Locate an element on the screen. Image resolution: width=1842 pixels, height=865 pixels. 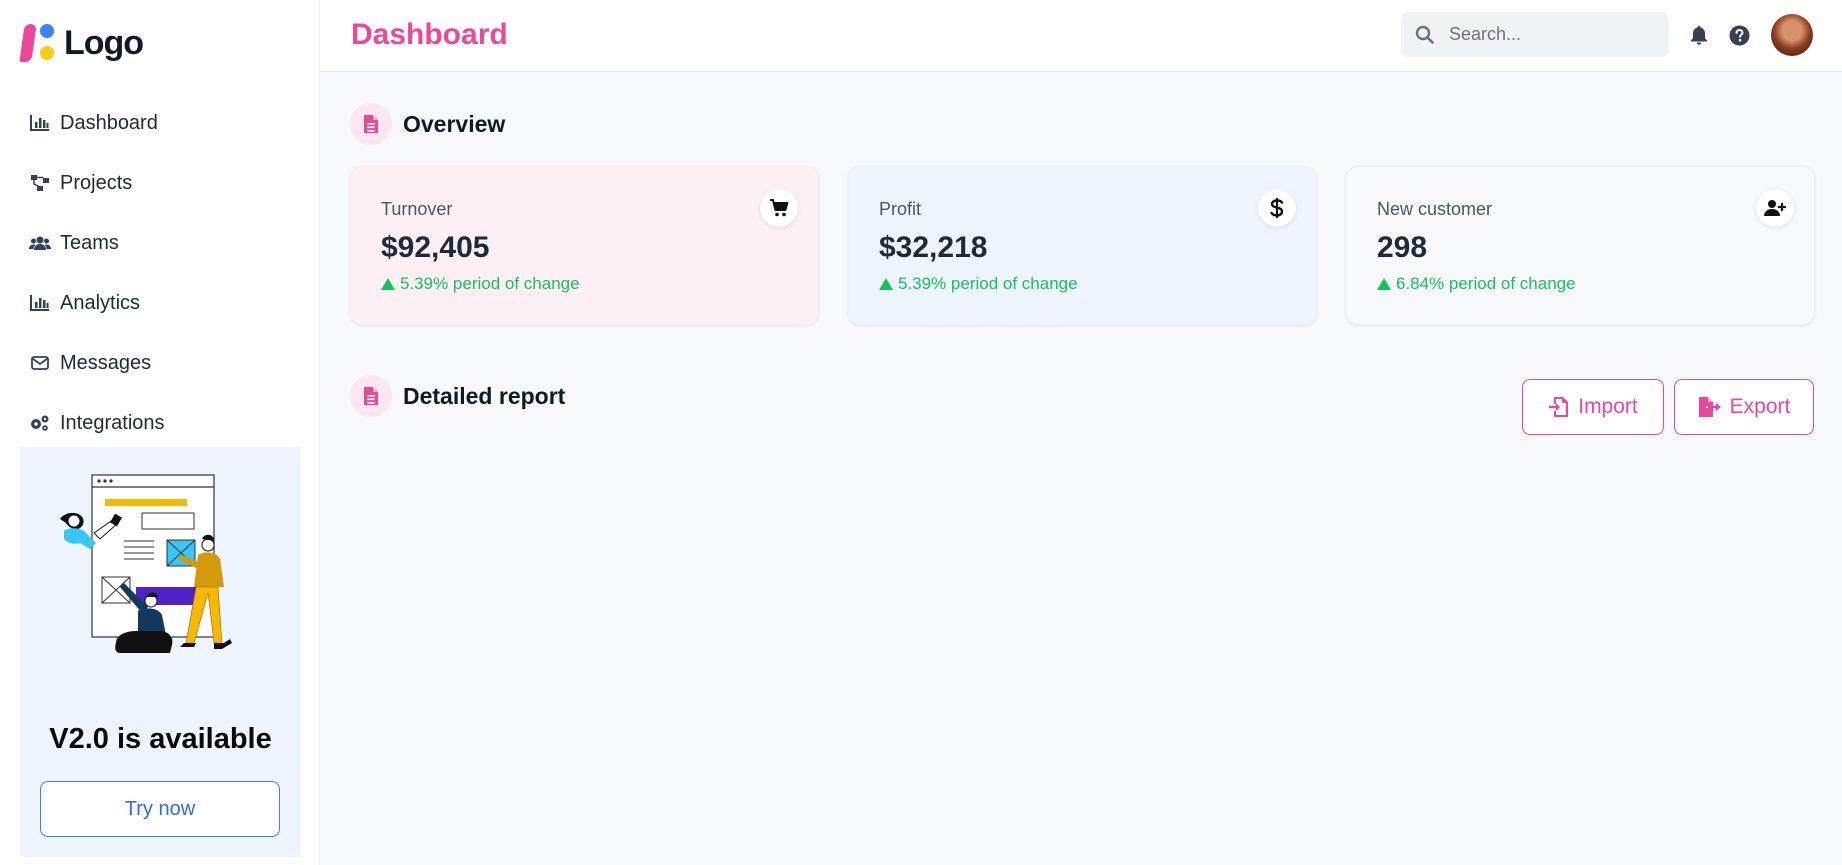
card-value: $92,405 is located at coordinates (435, 247).